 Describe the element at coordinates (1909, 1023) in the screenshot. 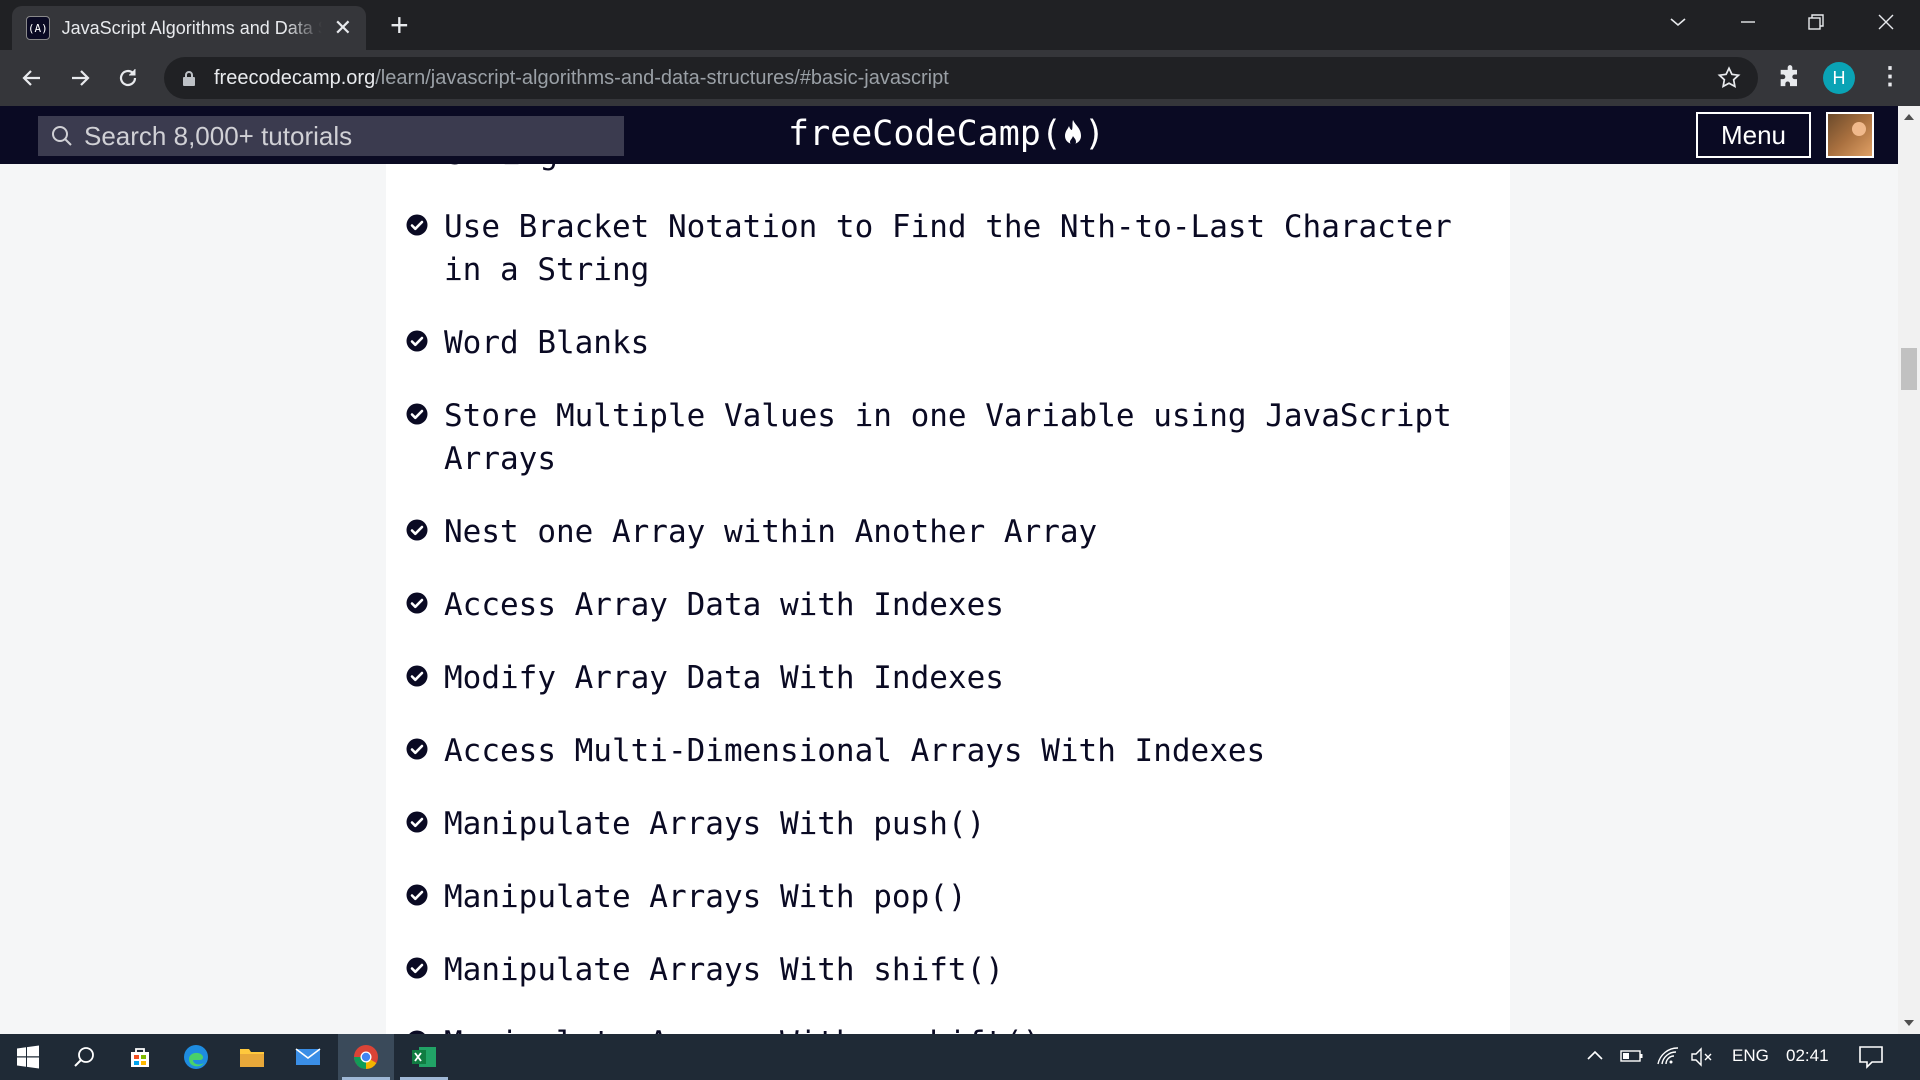

I see `scroll-down-arrow-icon` at that location.